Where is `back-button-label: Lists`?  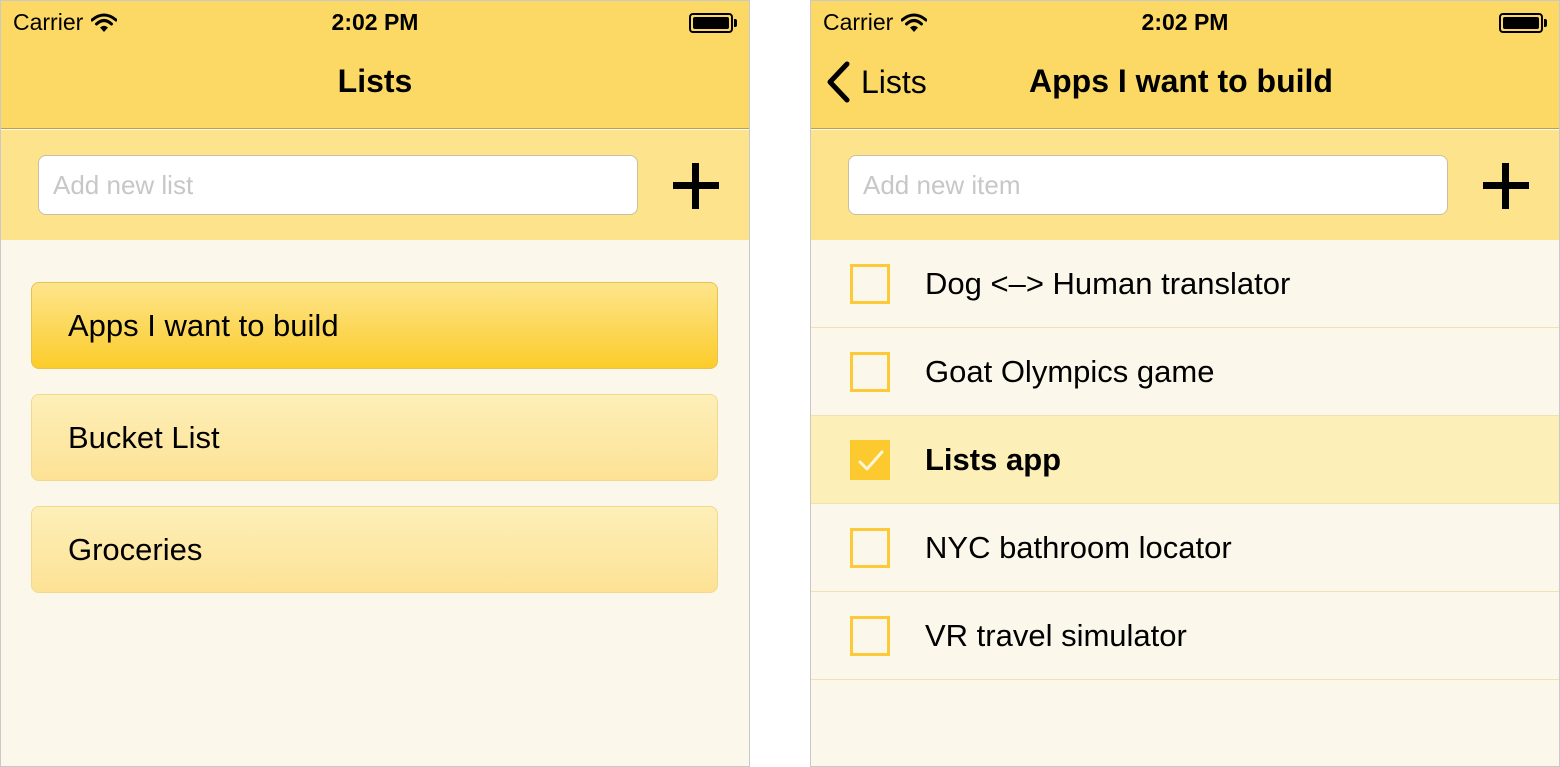
back-button-label: Lists is located at coordinates (894, 81).